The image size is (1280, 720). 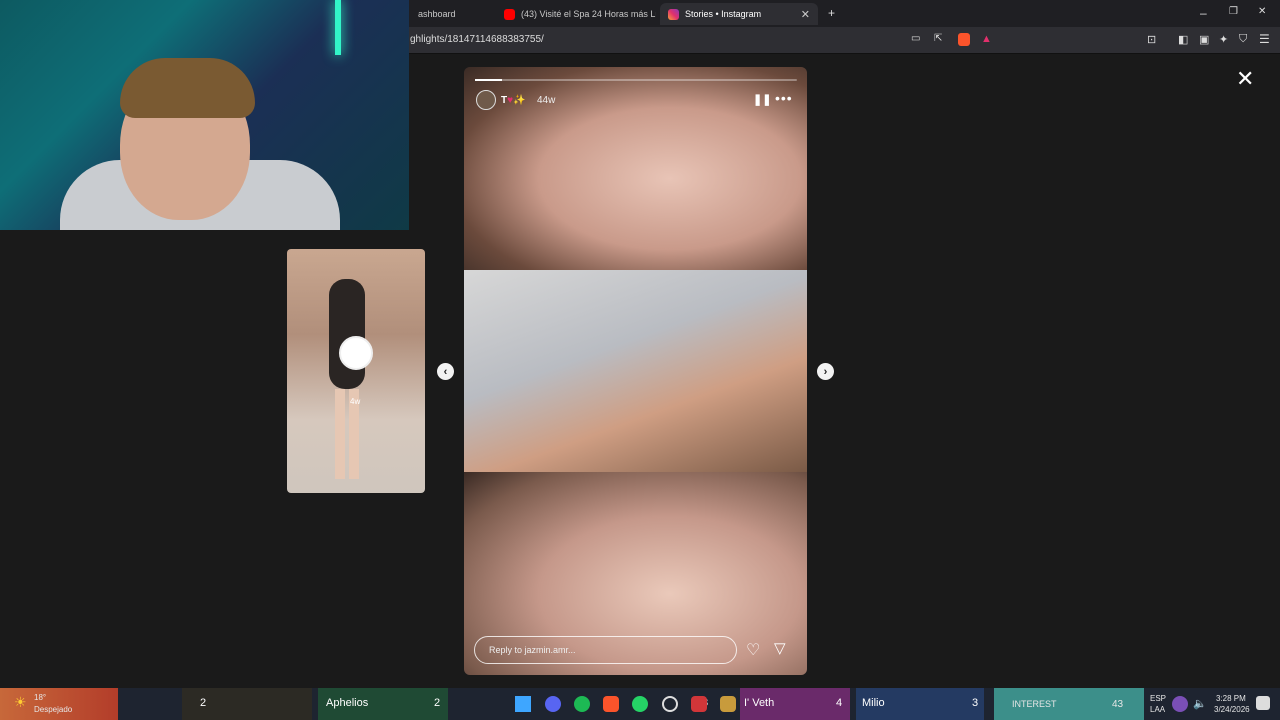 I want to click on previous-story-button: ‹, so click(x=445, y=371).